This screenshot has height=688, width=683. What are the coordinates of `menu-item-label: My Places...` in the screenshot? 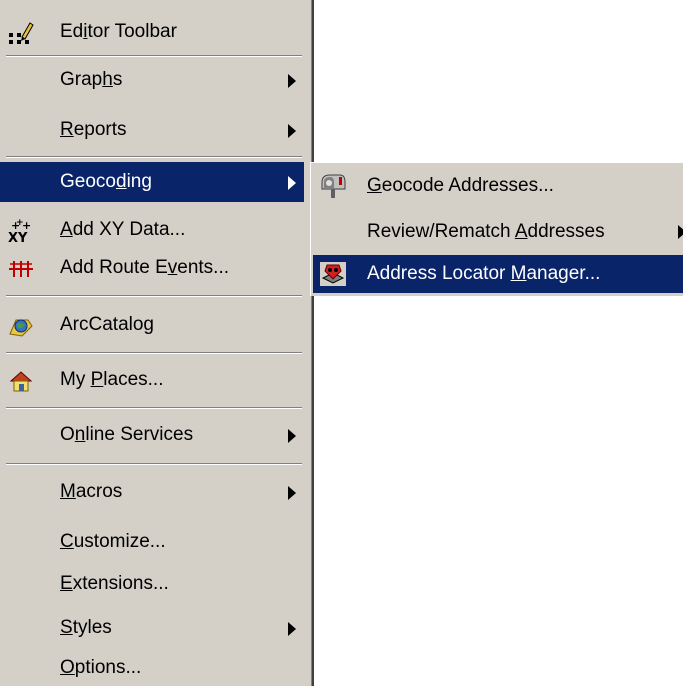 It's located at (112, 379).